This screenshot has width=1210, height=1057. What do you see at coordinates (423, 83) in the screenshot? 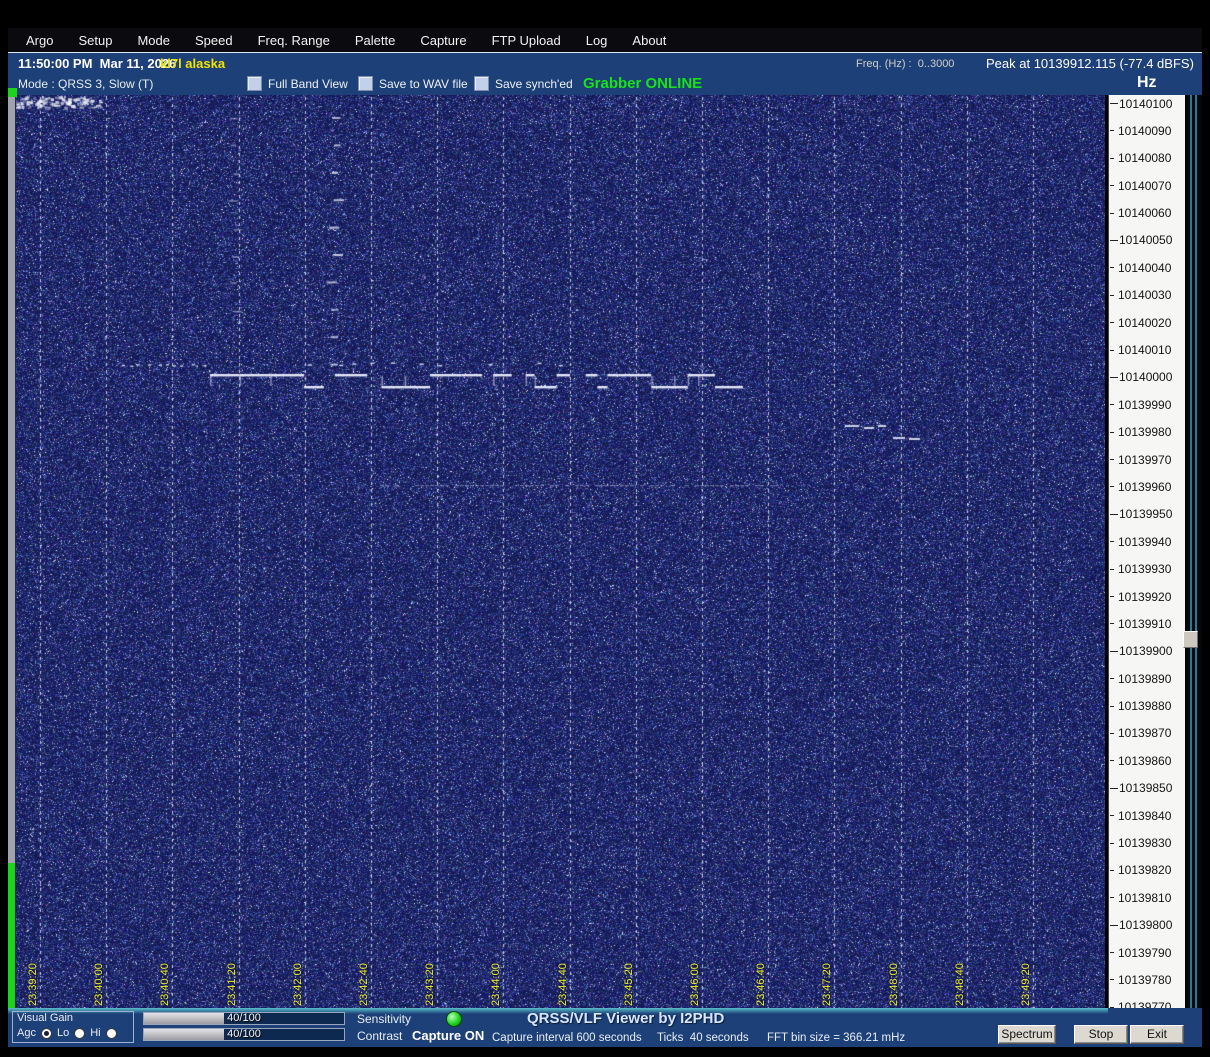
I see `save-to-wav-label: Save to WAV file` at bounding box center [423, 83].